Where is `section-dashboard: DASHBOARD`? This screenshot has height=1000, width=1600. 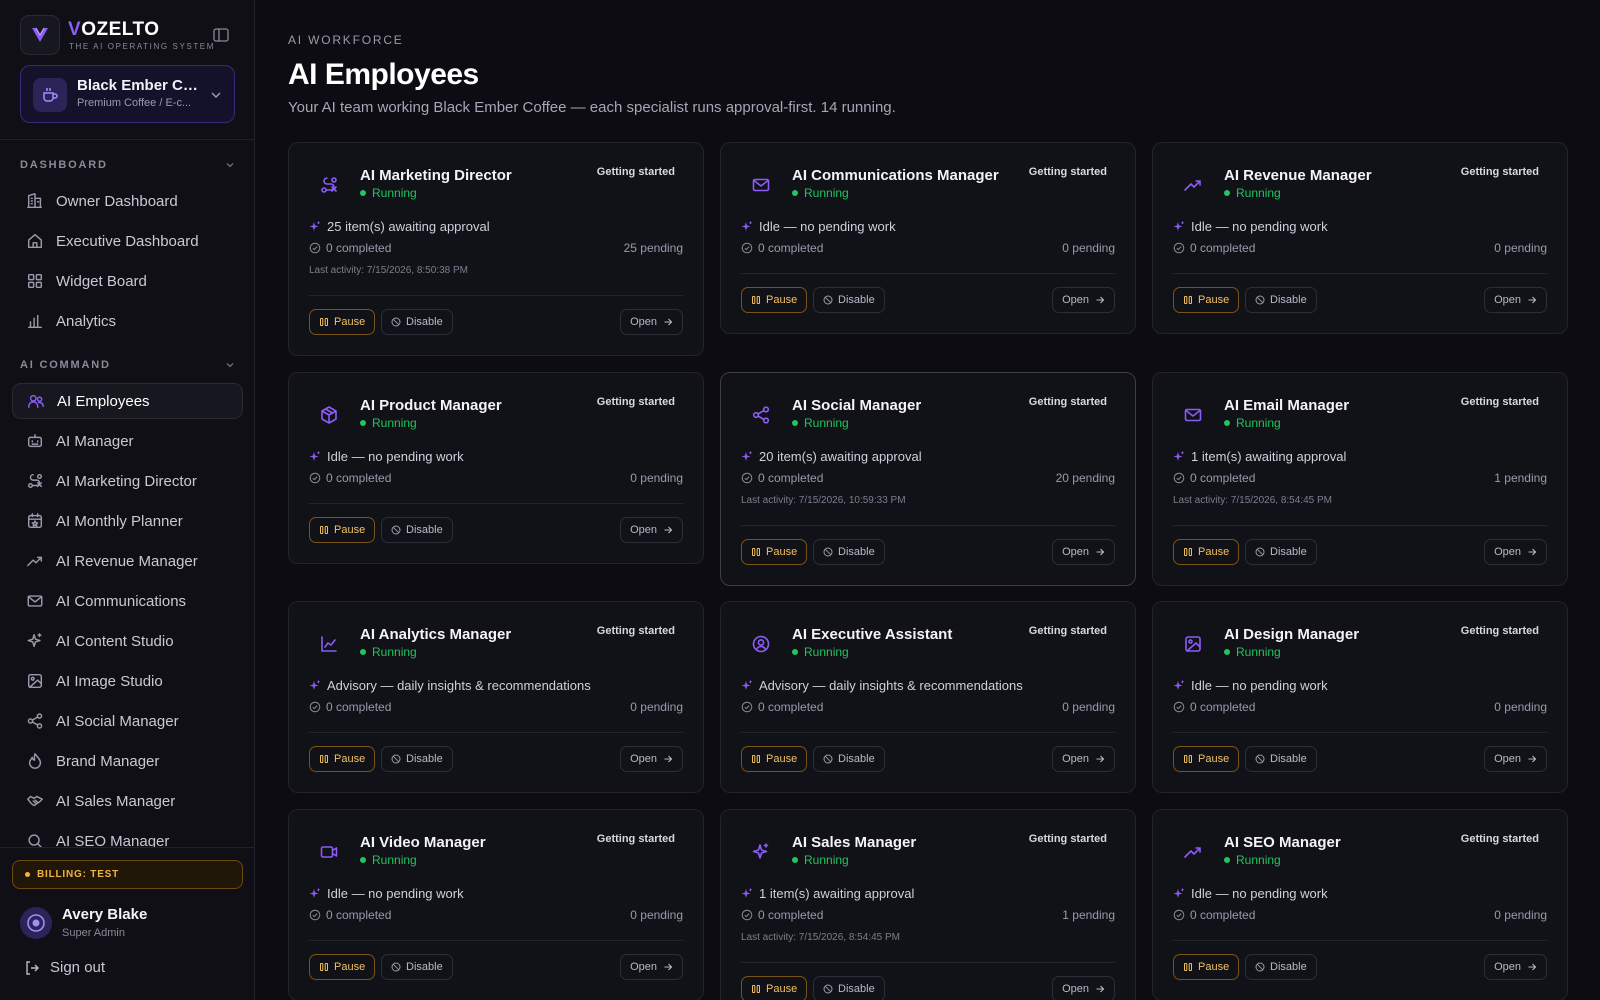 section-dashboard: DASHBOARD is located at coordinates (127, 167).